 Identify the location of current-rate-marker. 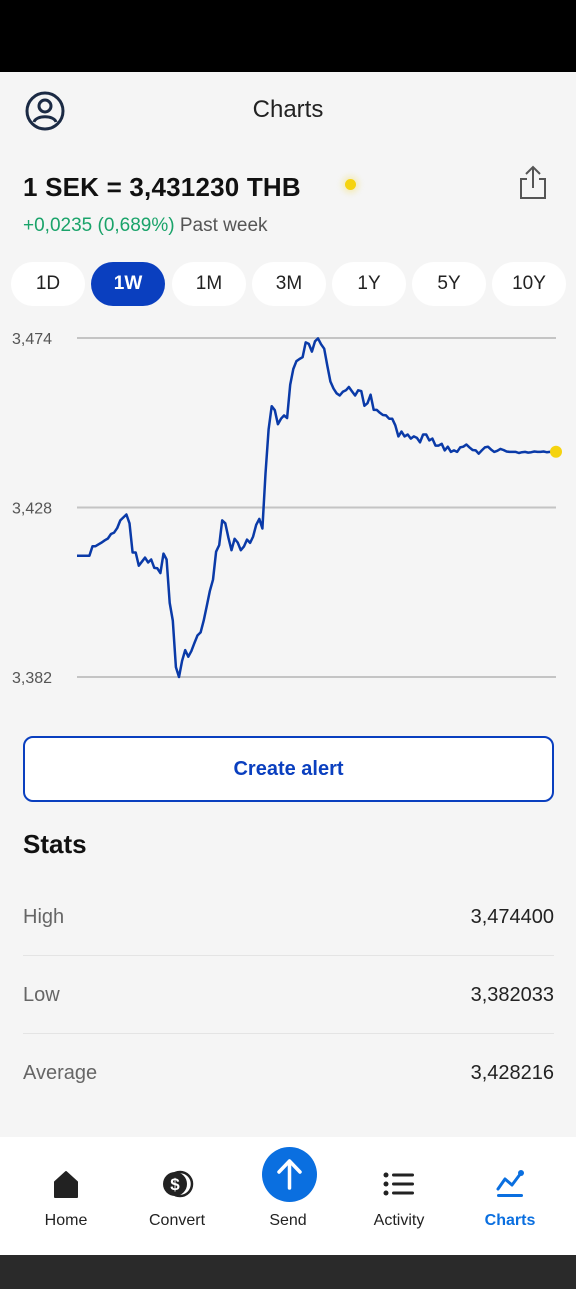
(556, 451).